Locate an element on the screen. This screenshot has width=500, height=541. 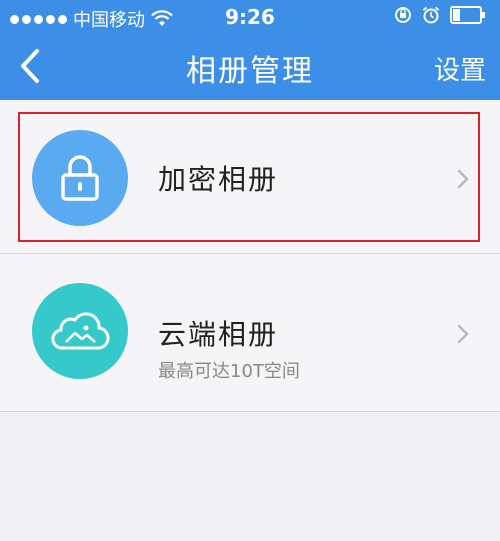
status-right is located at coordinates (440, 15).